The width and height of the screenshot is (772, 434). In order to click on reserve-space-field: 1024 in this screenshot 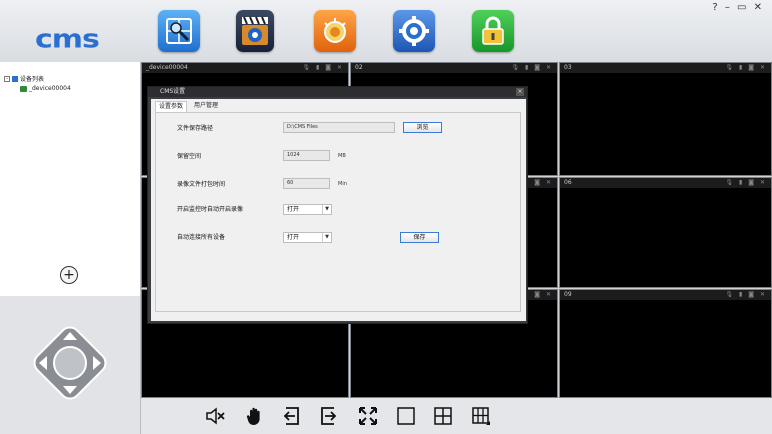, I will do `click(306, 155)`.